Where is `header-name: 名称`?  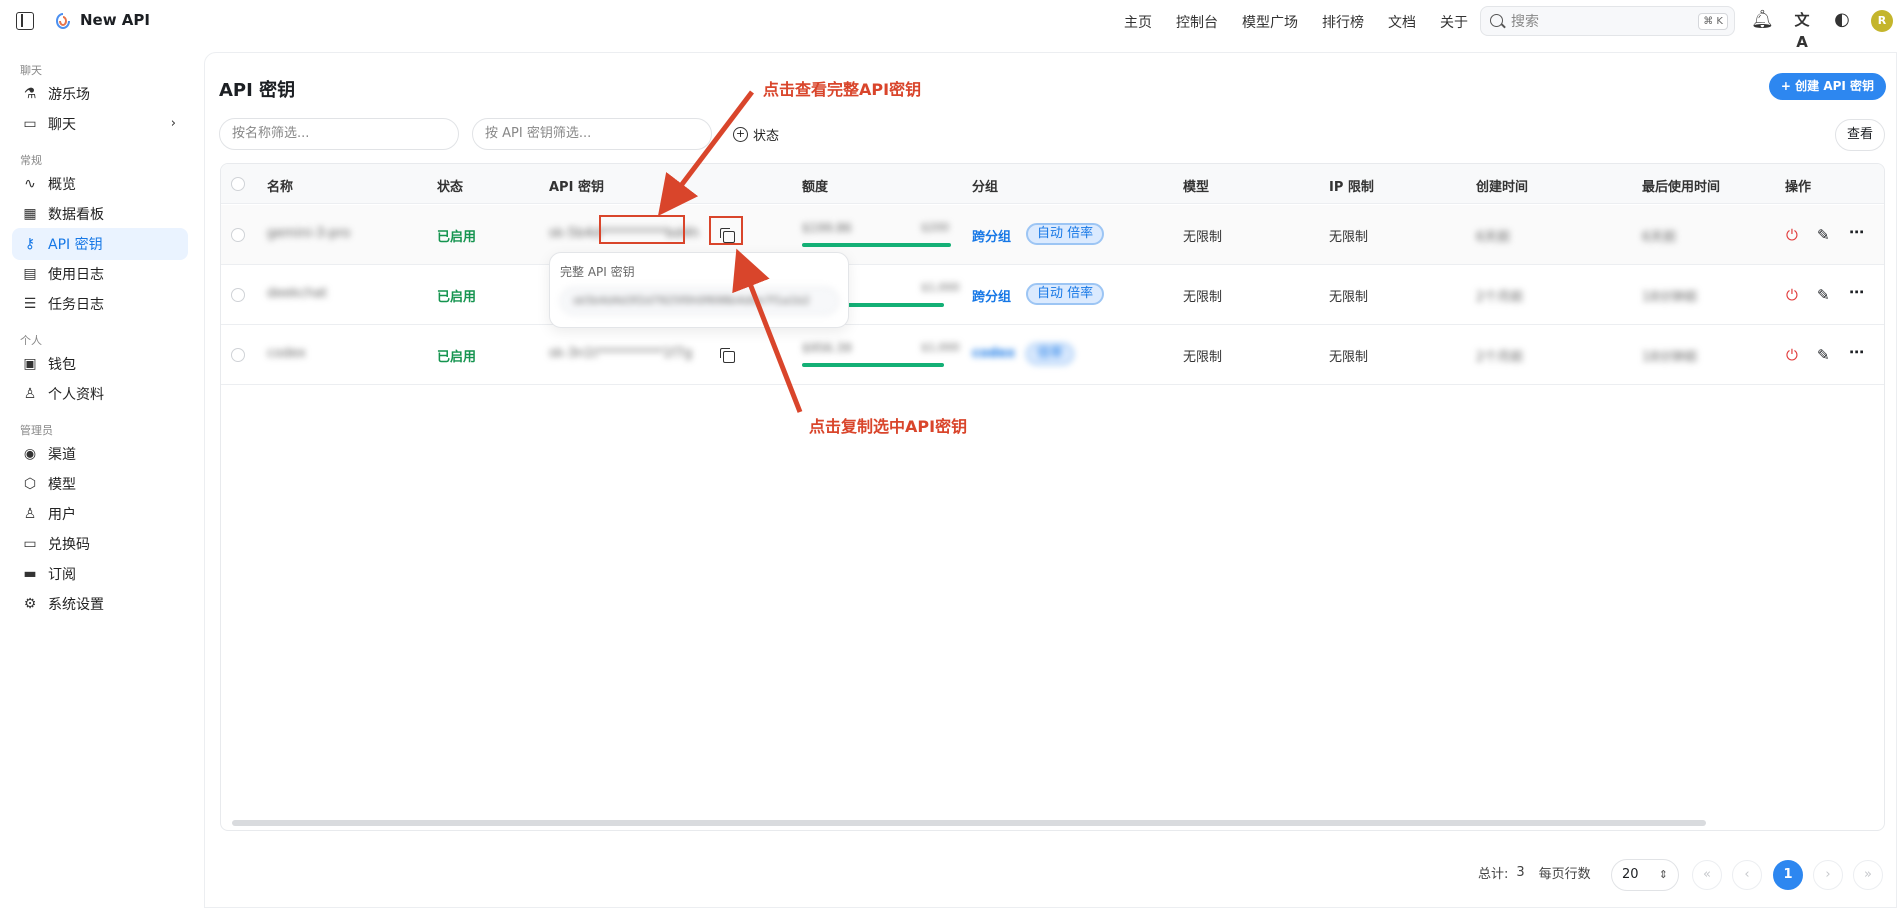 header-name: 名称 is located at coordinates (280, 185).